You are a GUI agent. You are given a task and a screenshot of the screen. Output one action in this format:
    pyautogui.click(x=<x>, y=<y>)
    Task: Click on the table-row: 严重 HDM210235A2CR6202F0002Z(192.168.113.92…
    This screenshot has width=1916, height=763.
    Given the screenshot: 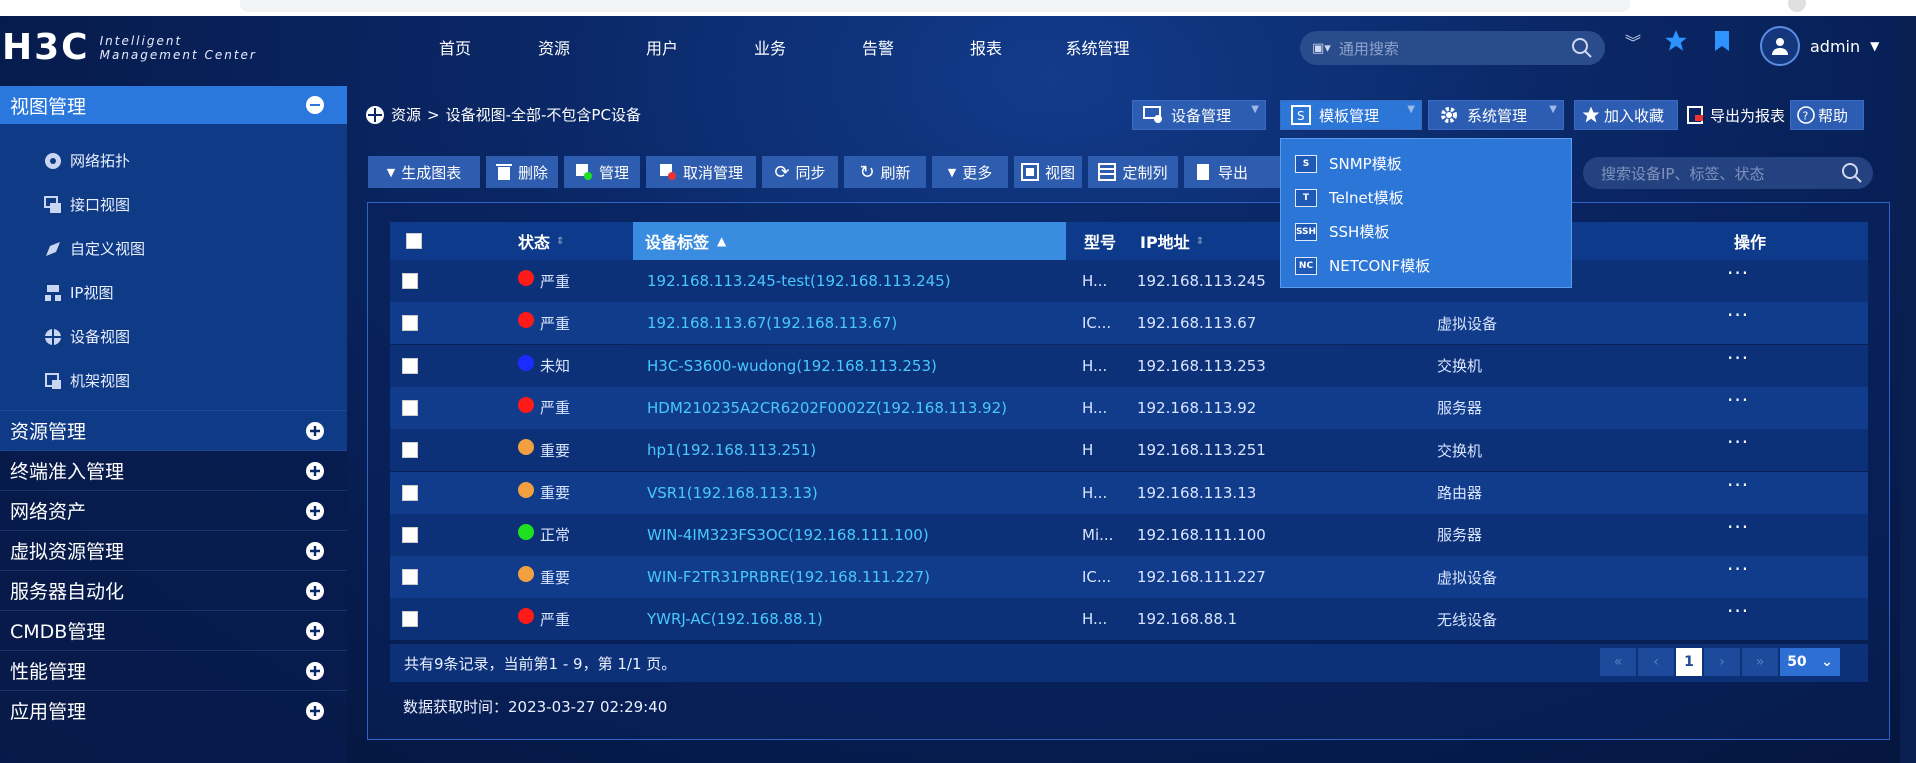 What is the action you would take?
    pyautogui.click(x=1129, y=407)
    